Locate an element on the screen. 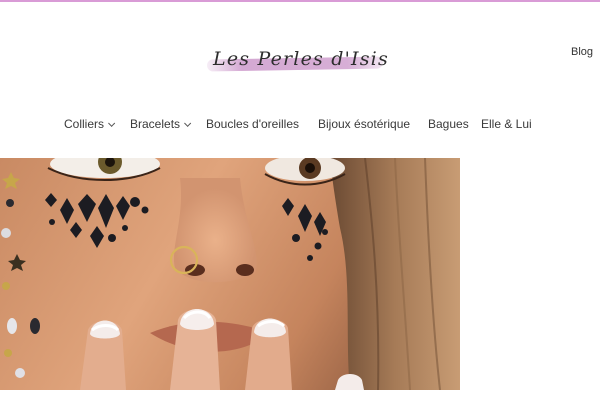 Image resolution: width=600 pixels, height=400 pixels. top-accent-bar is located at coordinates (300, 1).